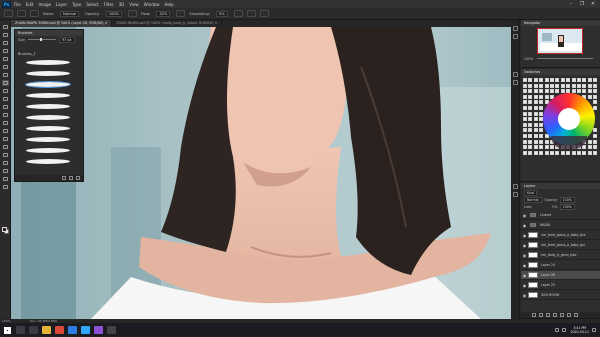  What do you see at coordinates (109, 4) in the screenshot?
I see `menu-filter: Filter` at bounding box center [109, 4].